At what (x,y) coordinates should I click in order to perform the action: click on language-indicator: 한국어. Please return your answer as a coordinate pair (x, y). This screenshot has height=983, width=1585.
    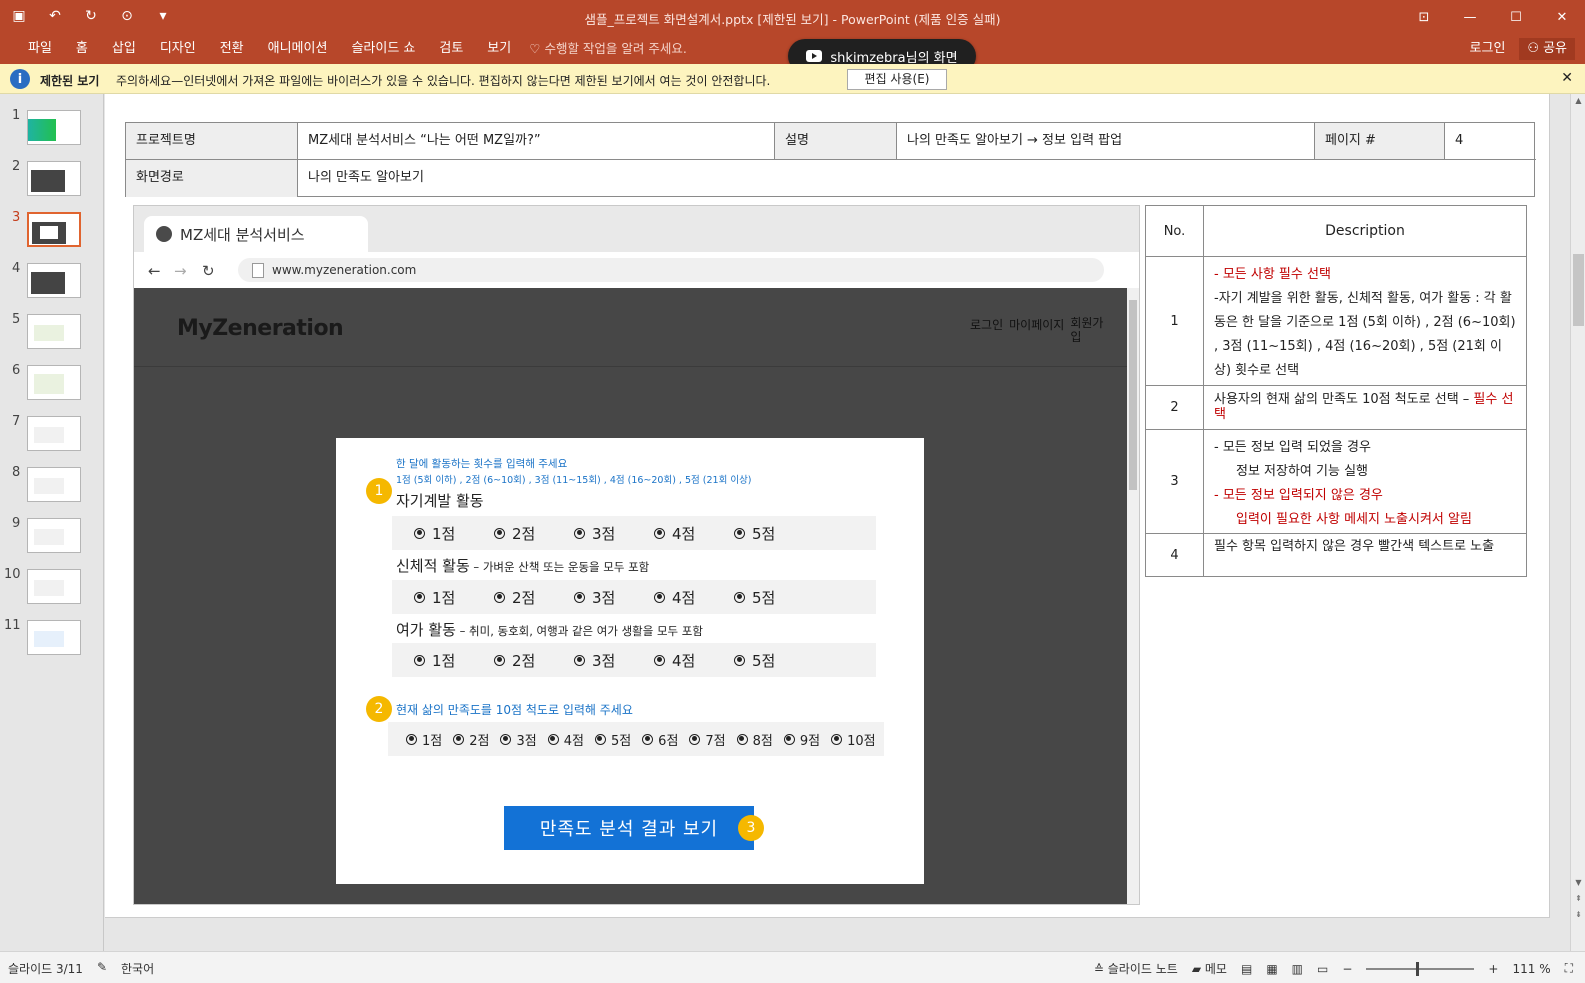
    Looking at the image, I should click on (137, 968).